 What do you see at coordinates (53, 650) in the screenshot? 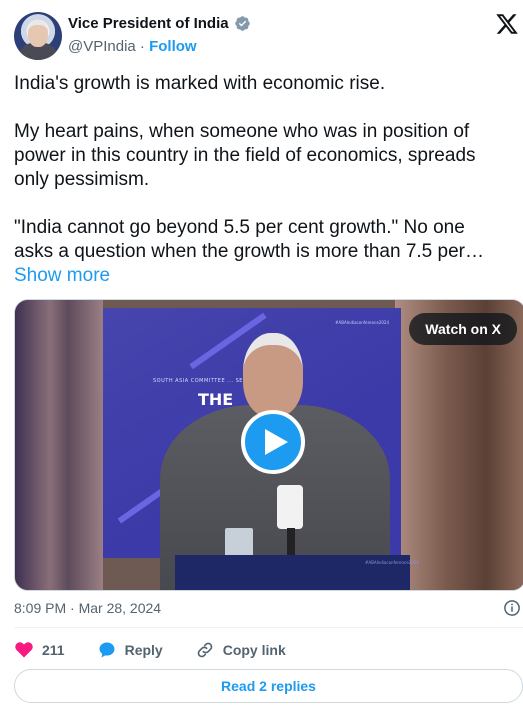
I see `like-count: 211` at bounding box center [53, 650].